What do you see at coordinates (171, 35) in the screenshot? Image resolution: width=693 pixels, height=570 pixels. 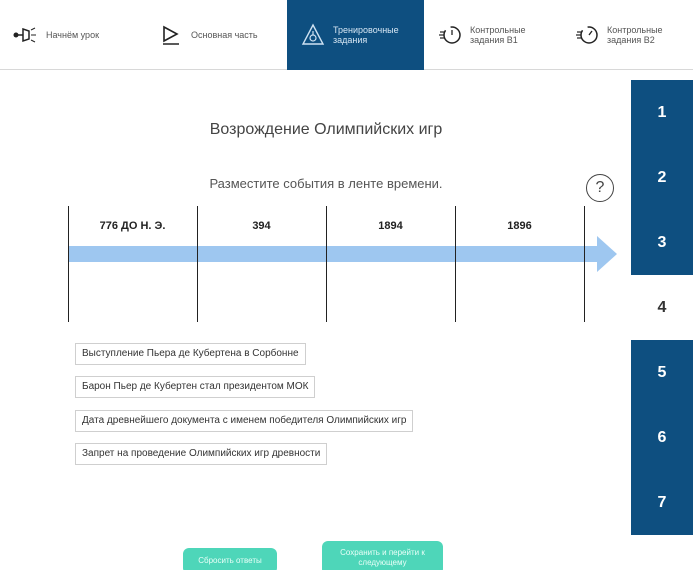 I see `play-icon` at bounding box center [171, 35].